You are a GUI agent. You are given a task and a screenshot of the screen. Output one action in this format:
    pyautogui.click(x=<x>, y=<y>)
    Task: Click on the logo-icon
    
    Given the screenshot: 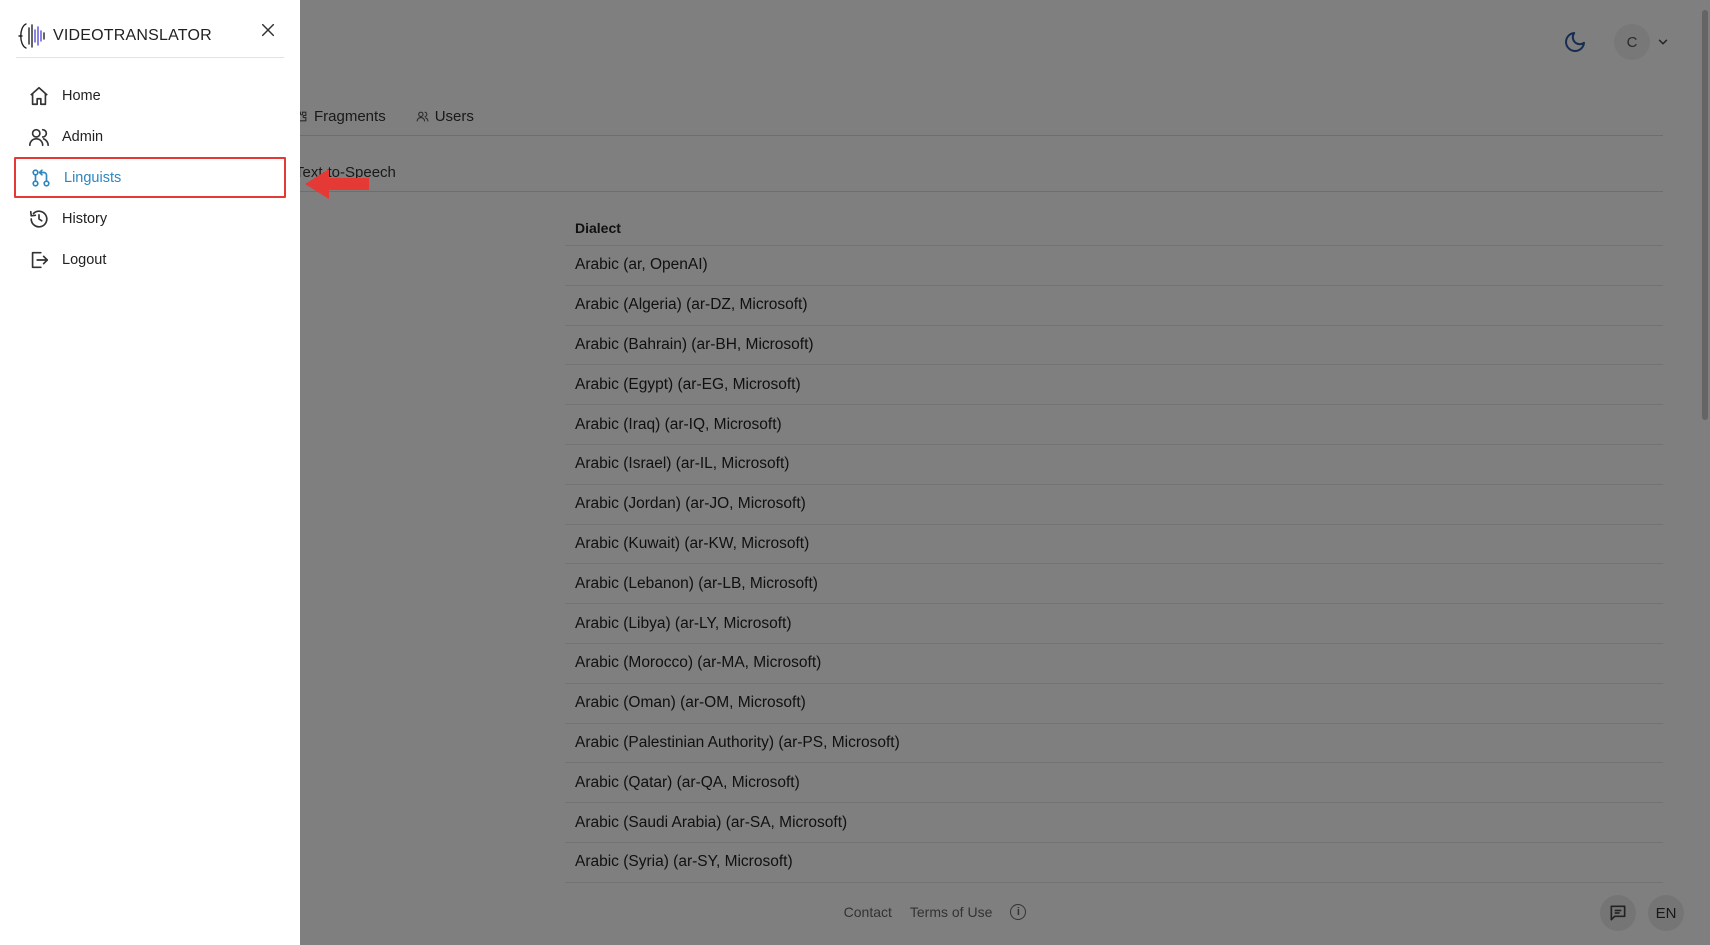 What is the action you would take?
    pyautogui.click(x=31, y=35)
    